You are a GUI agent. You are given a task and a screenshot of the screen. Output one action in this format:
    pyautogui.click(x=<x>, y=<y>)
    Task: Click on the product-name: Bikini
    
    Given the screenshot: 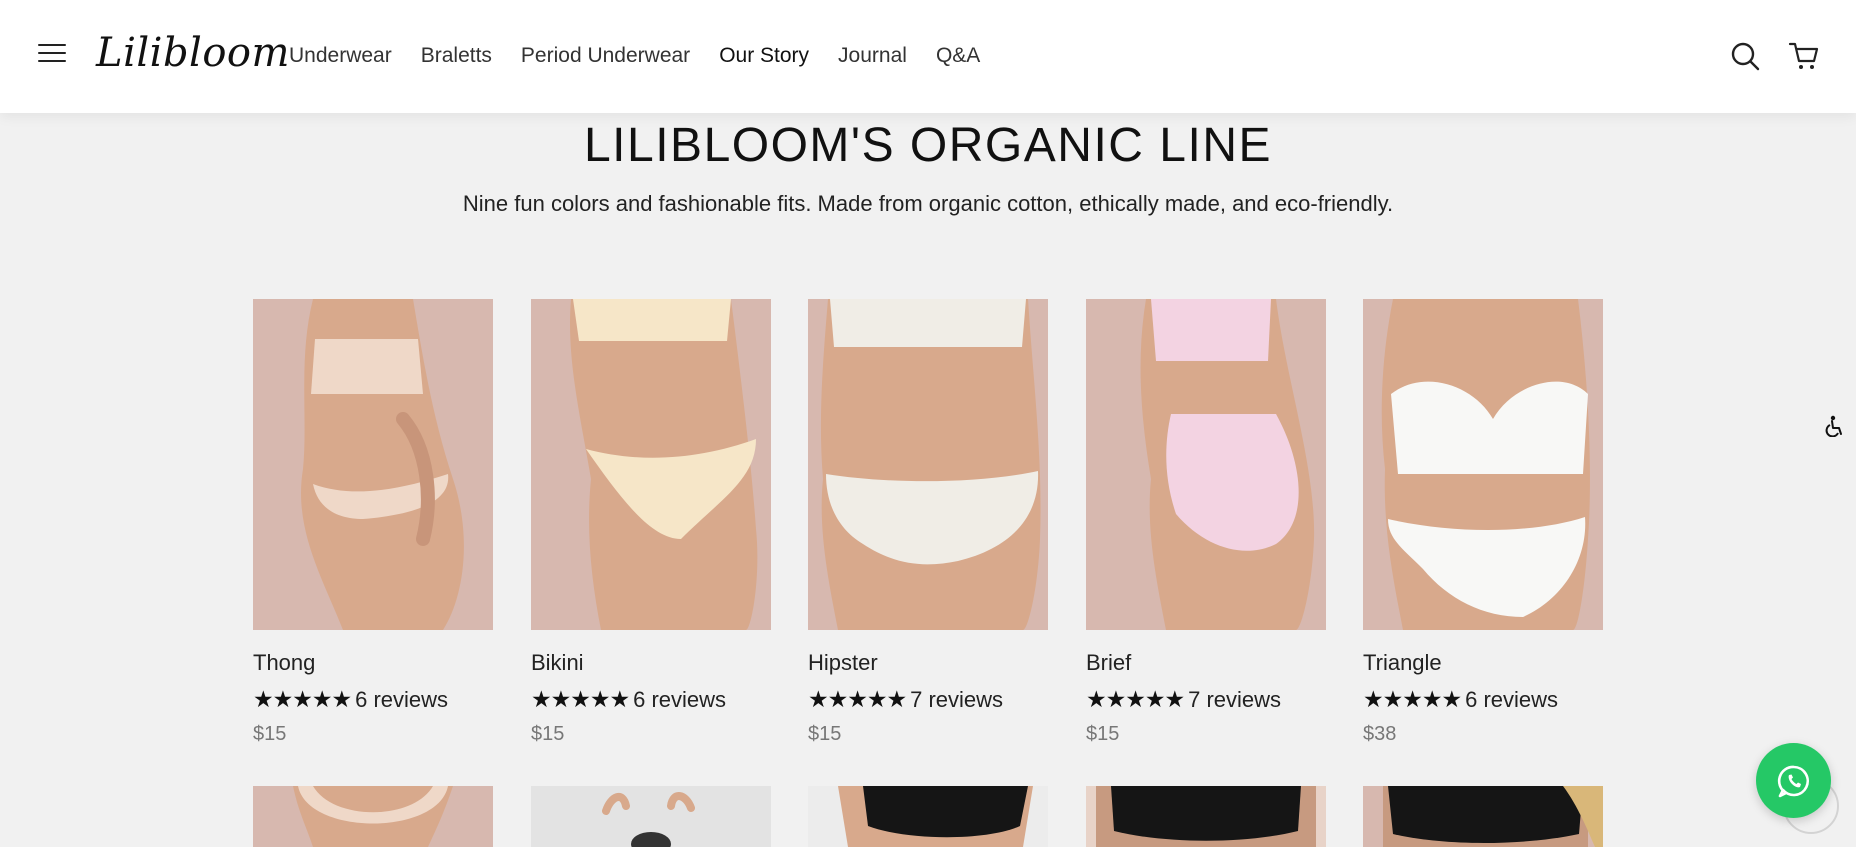 What is the action you would take?
    pyautogui.click(x=651, y=663)
    